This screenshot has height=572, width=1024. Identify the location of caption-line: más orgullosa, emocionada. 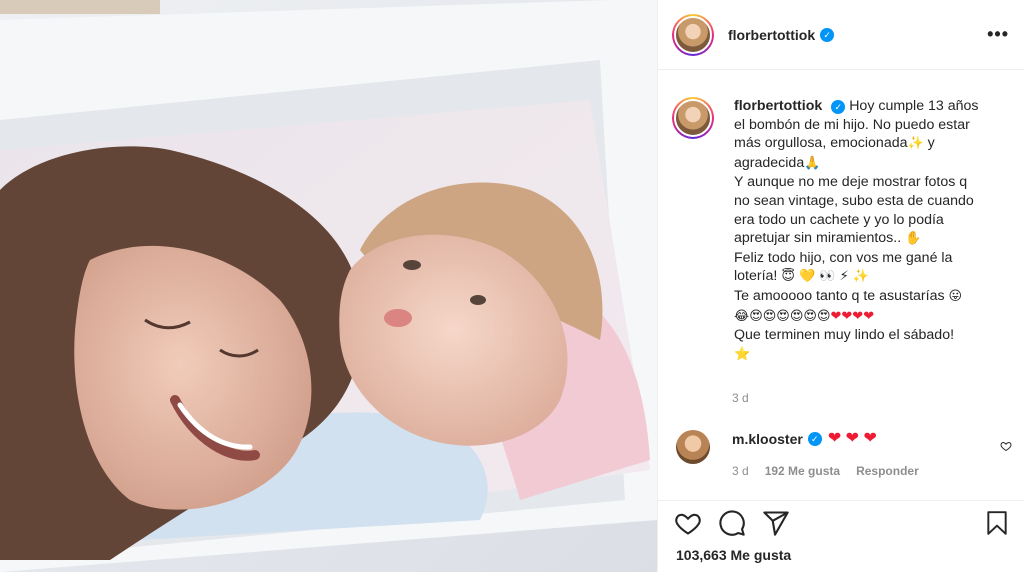
(821, 143).